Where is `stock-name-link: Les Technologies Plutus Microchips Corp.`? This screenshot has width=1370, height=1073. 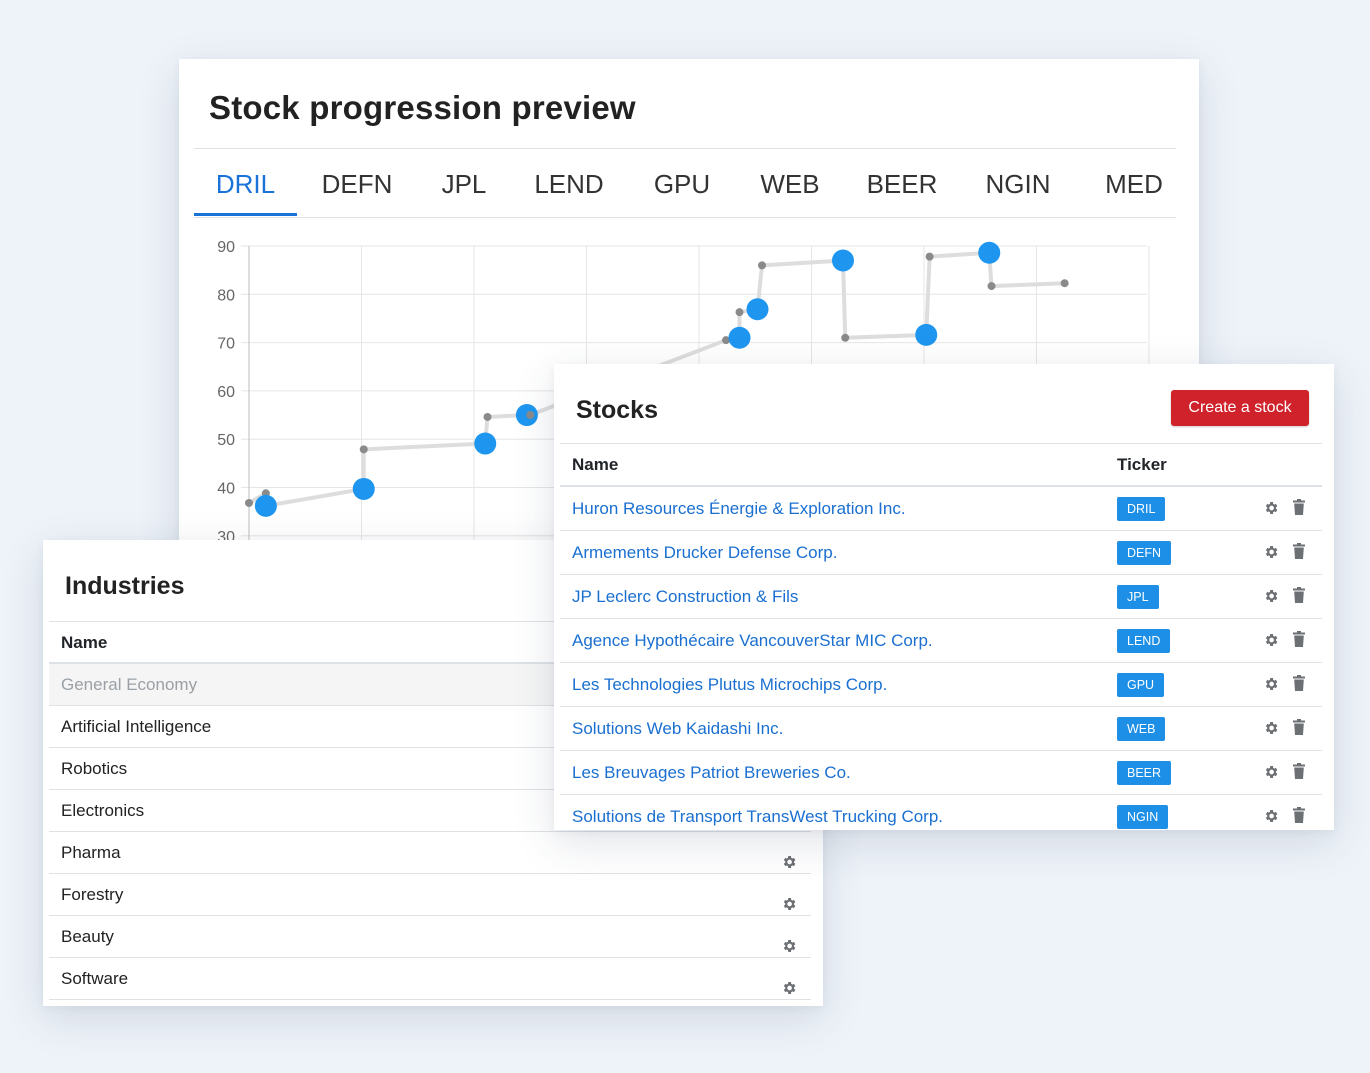 stock-name-link: Les Technologies Plutus Microchips Corp. is located at coordinates (729, 685).